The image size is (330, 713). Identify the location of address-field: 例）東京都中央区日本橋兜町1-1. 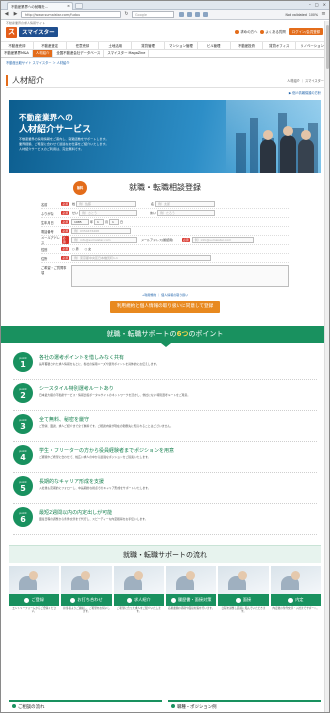
(141, 258).